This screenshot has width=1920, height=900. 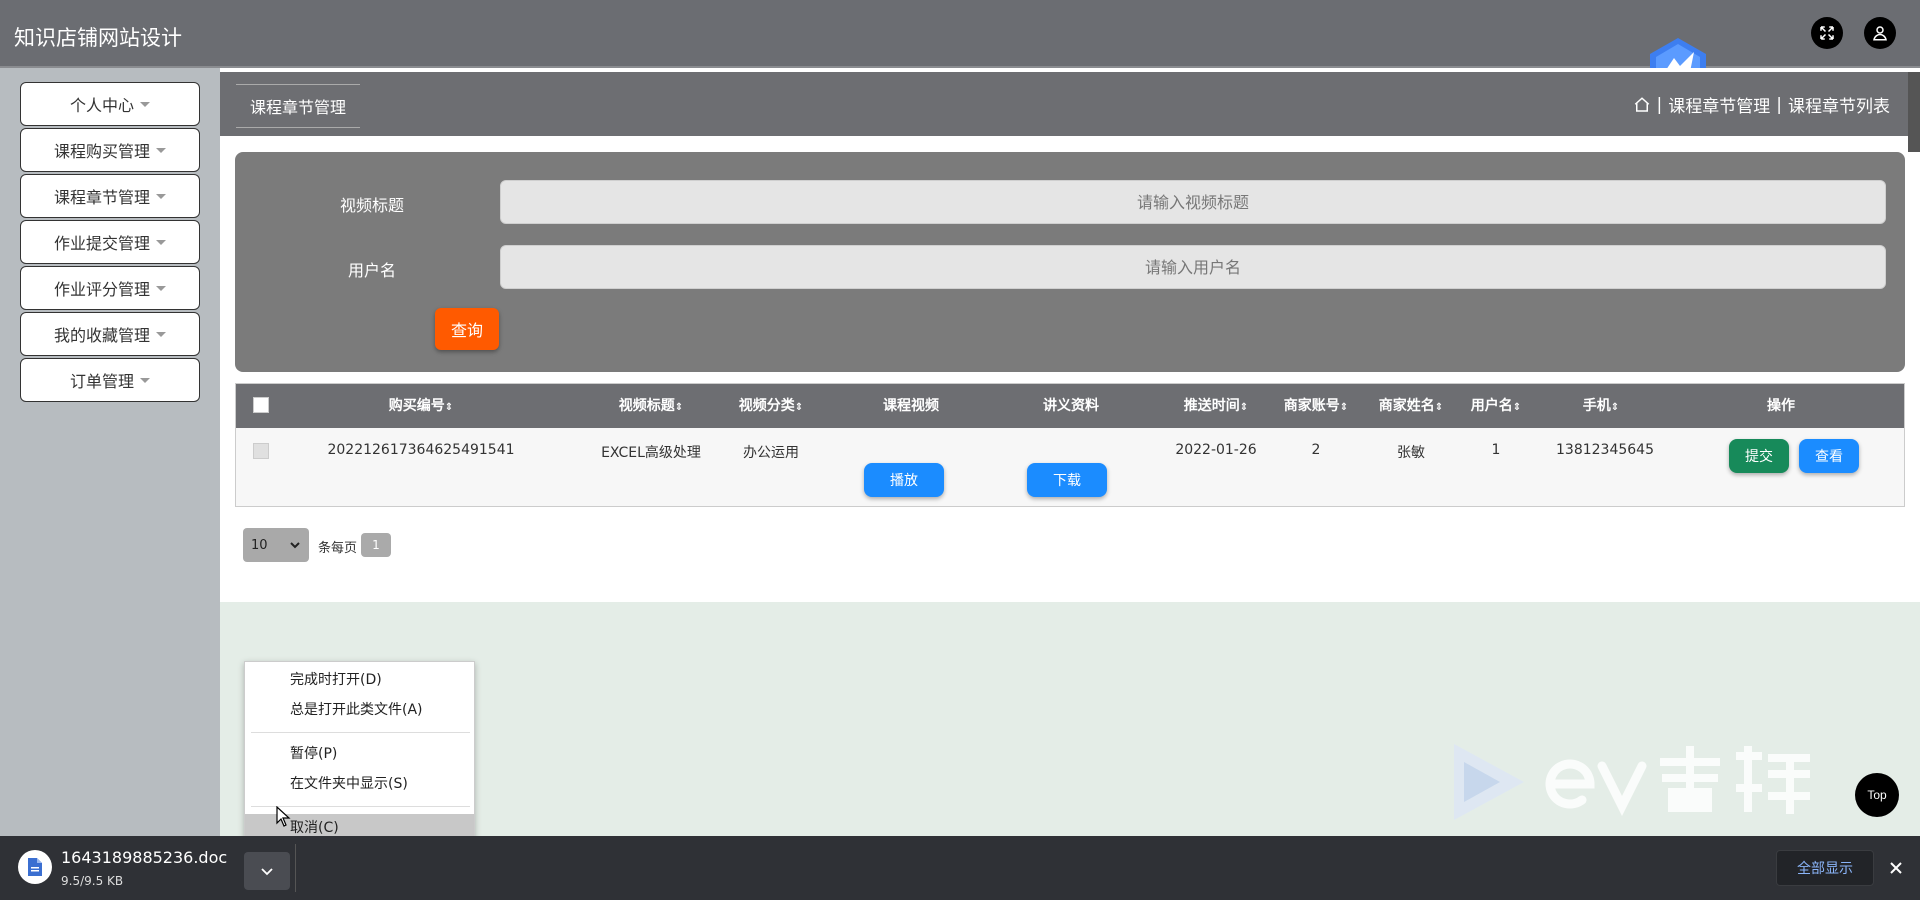 I want to click on video-title: EXCEL高级处理, so click(x=651, y=453).